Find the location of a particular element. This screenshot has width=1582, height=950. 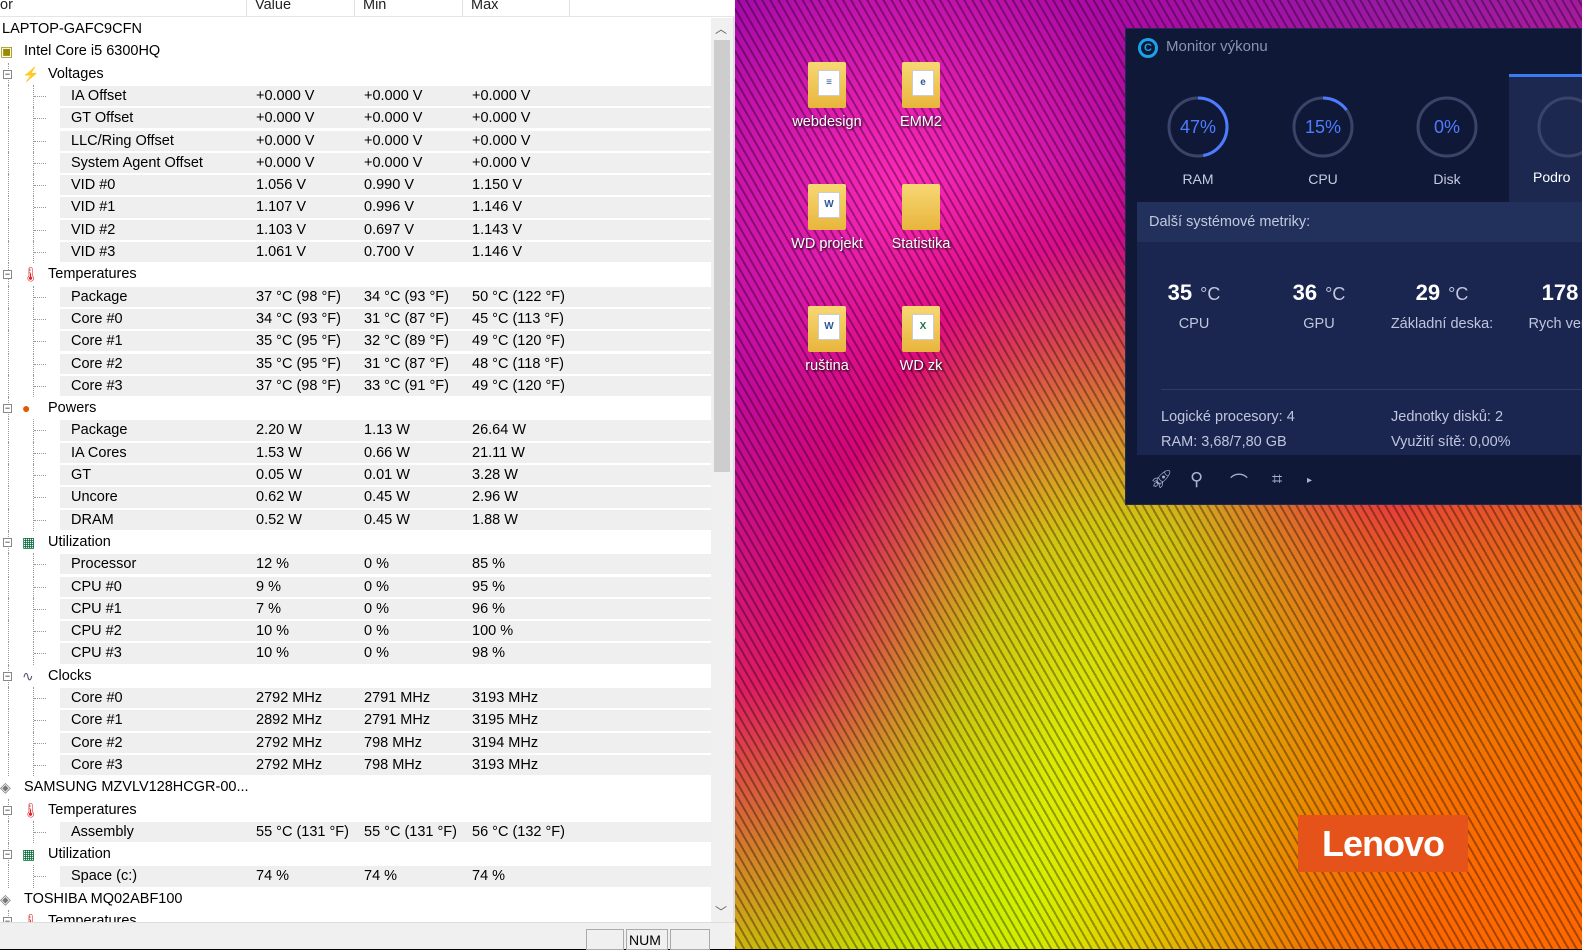

sensor-row: Processor 12 % 0 % 85 % is located at coordinates (355, 564).